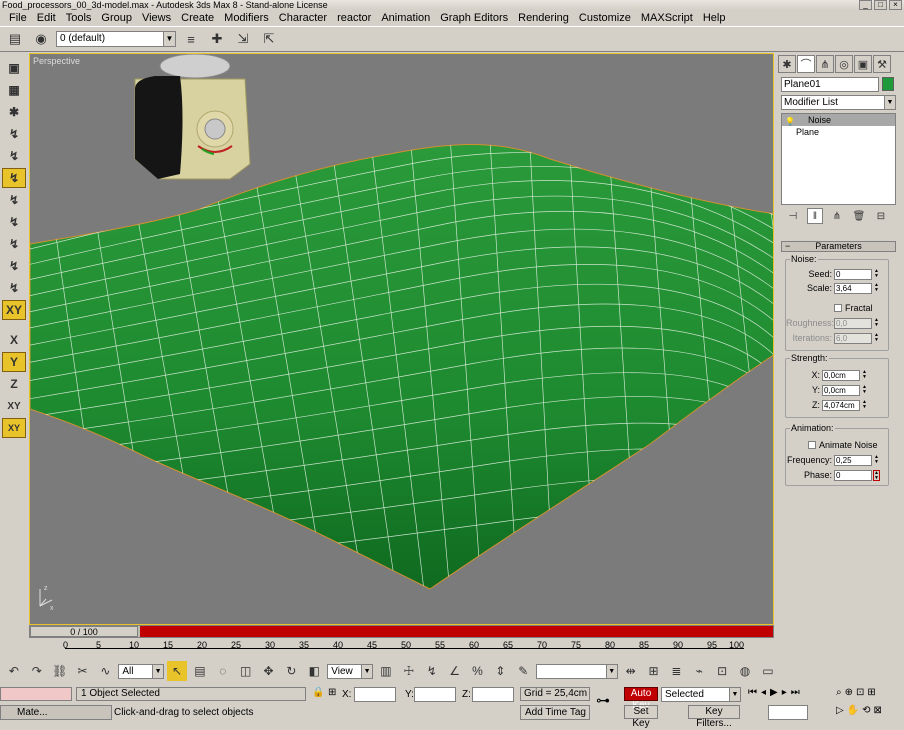 This screenshot has height=730, width=904. I want to click on curve-editor-icon: ⌁, so click(699, 671).